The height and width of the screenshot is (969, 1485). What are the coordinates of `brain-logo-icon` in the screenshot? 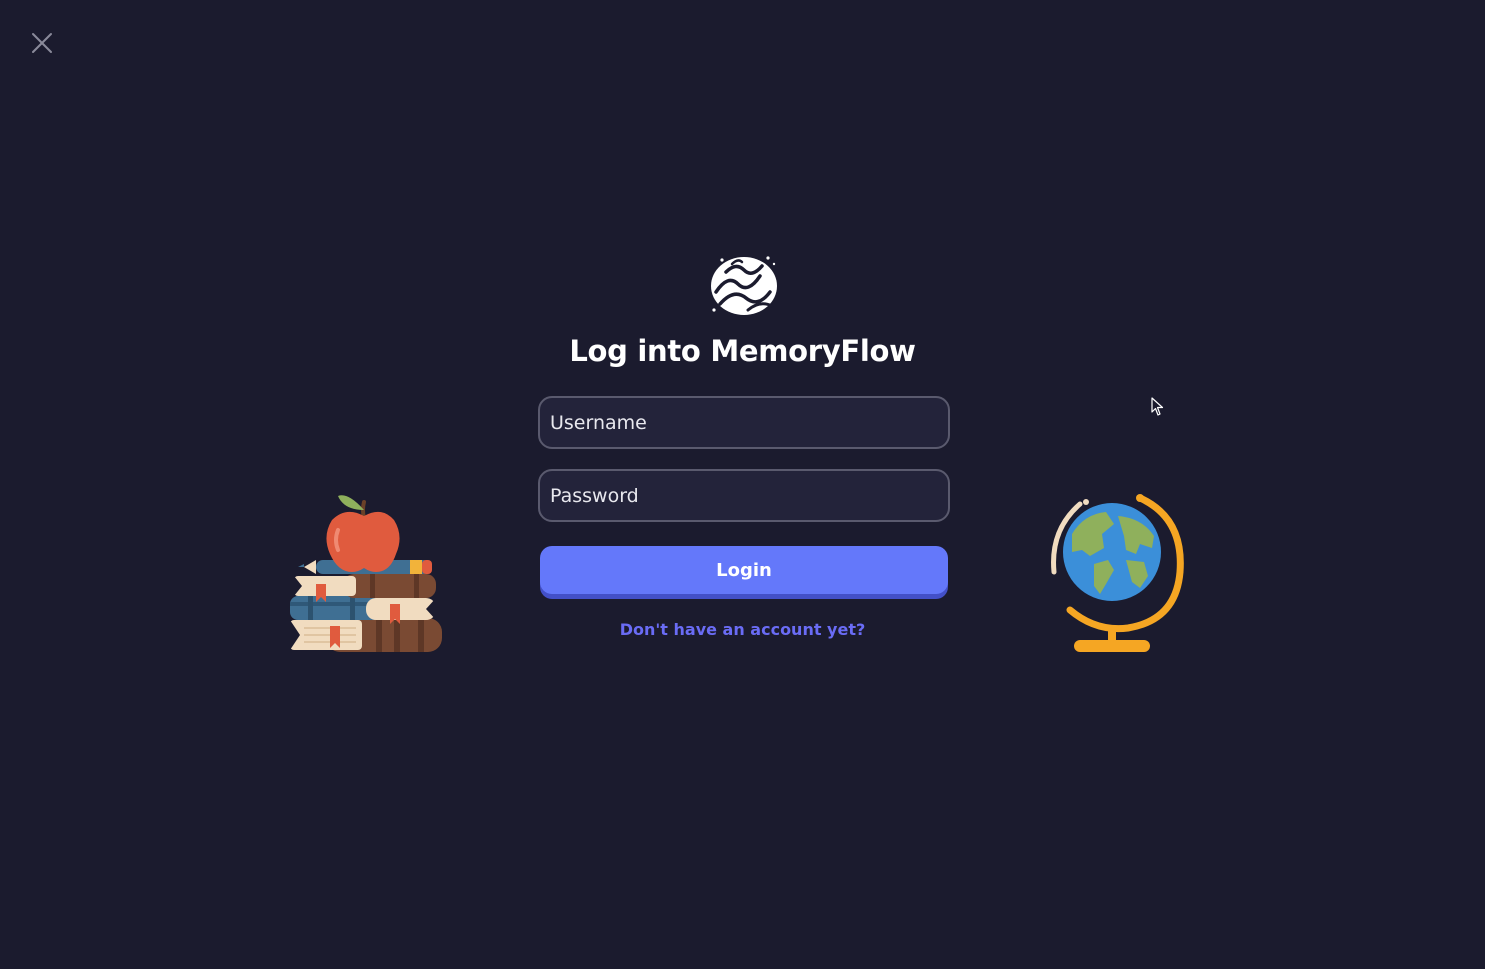 It's located at (744, 285).